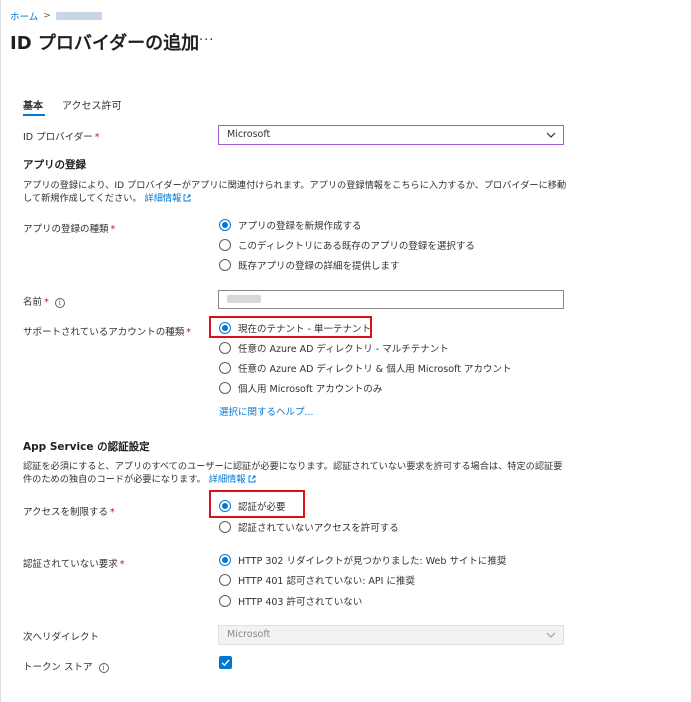 The height and width of the screenshot is (702, 691). Describe the element at coordinates (290, 601) in the screenshot. I see `radio-http-403: HTTP 403 許可されていない` at that location.